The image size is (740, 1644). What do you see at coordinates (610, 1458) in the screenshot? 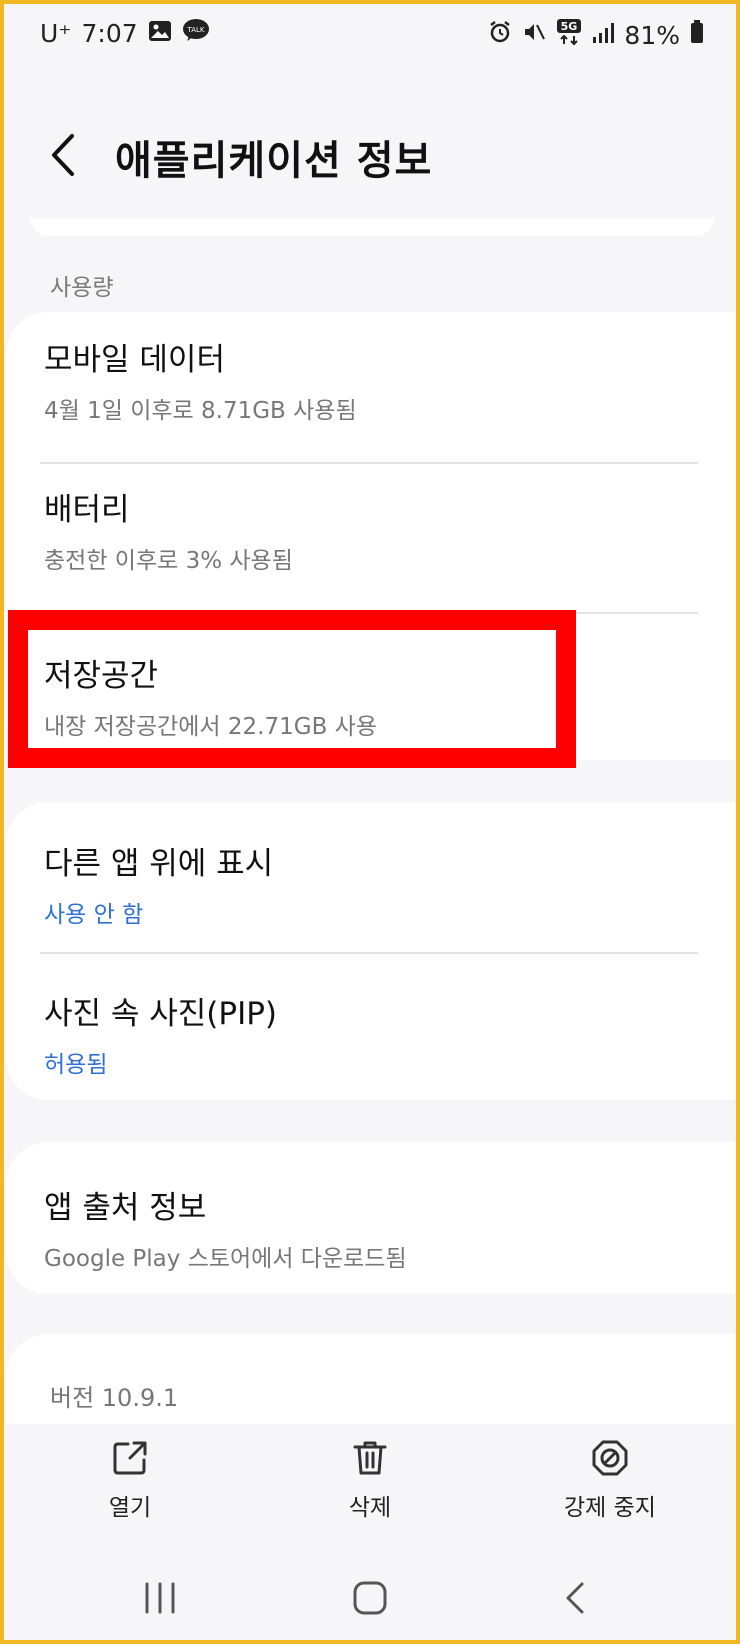
I see `stop-icon` at bounding box center [610, 1458].